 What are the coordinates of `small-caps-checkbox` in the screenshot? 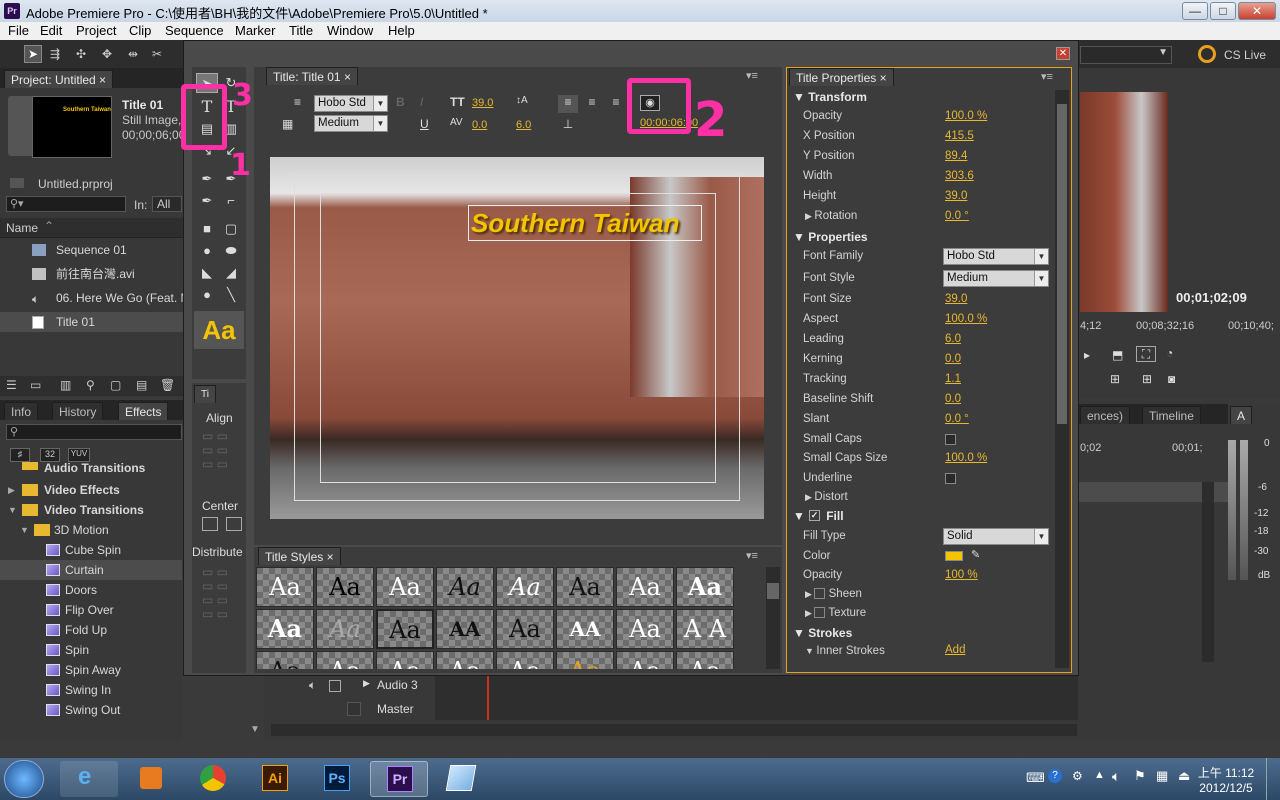 It's located at (950, 439).